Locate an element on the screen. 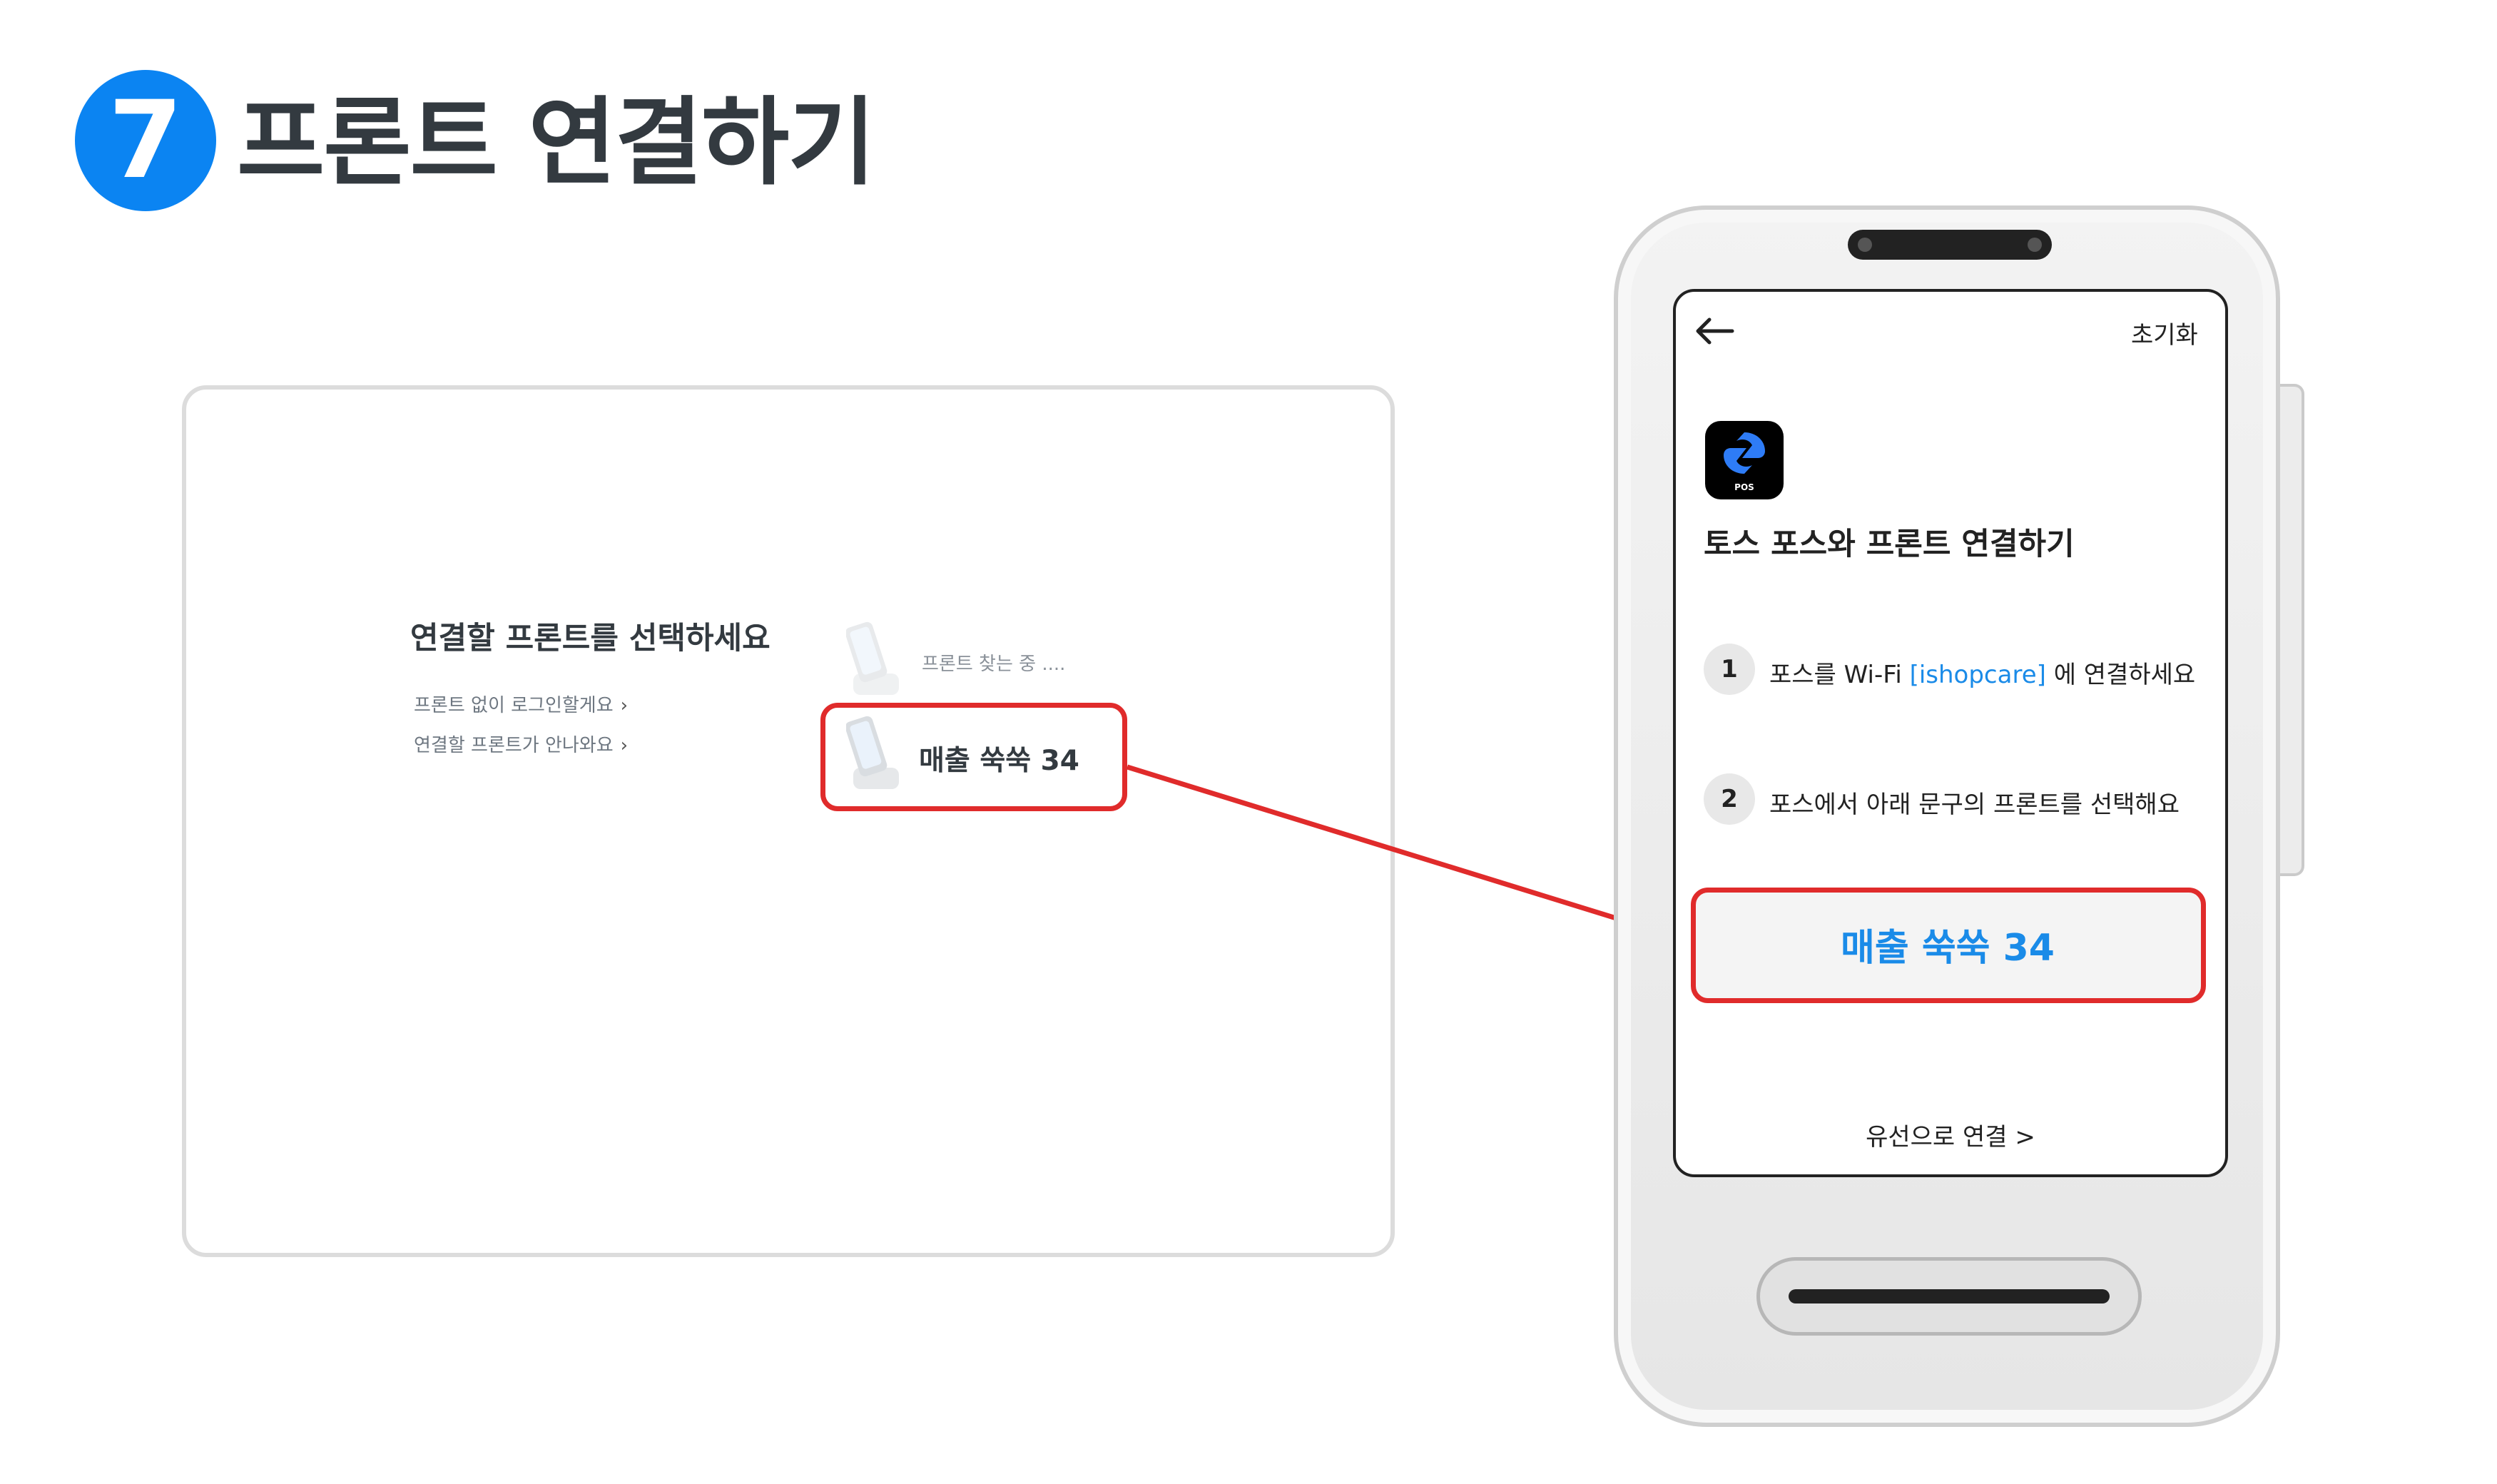 The image size is (2497, 1484). front-device-icon is located at coordinates (872, 658).